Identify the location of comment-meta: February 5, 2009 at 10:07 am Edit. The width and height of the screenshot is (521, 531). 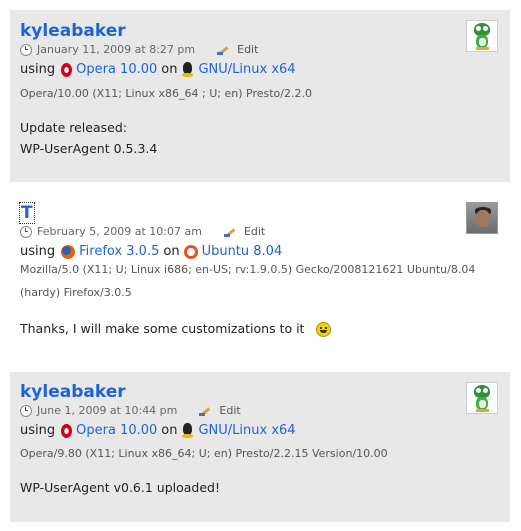
(142, 231).